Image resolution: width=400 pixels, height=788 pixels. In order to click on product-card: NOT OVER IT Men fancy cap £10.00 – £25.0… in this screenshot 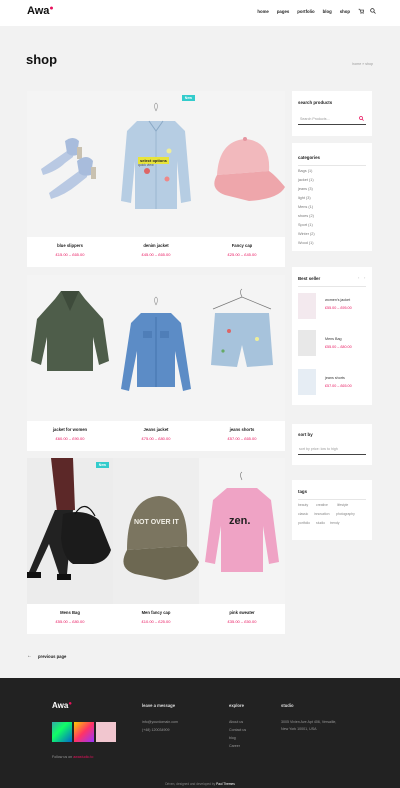, I will do `click(156, 546)`.